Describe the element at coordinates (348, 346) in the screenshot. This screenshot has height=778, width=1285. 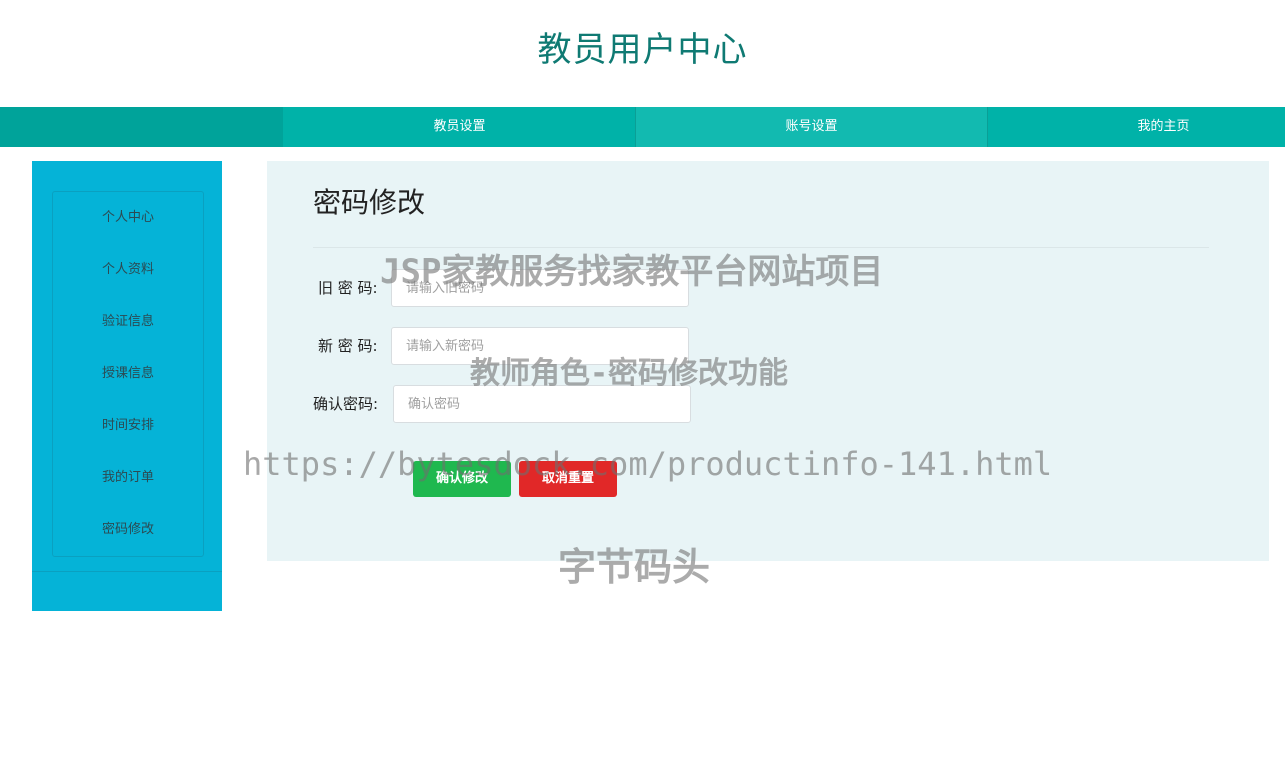
I see `new-password-label: 新 密 码:` at that location.